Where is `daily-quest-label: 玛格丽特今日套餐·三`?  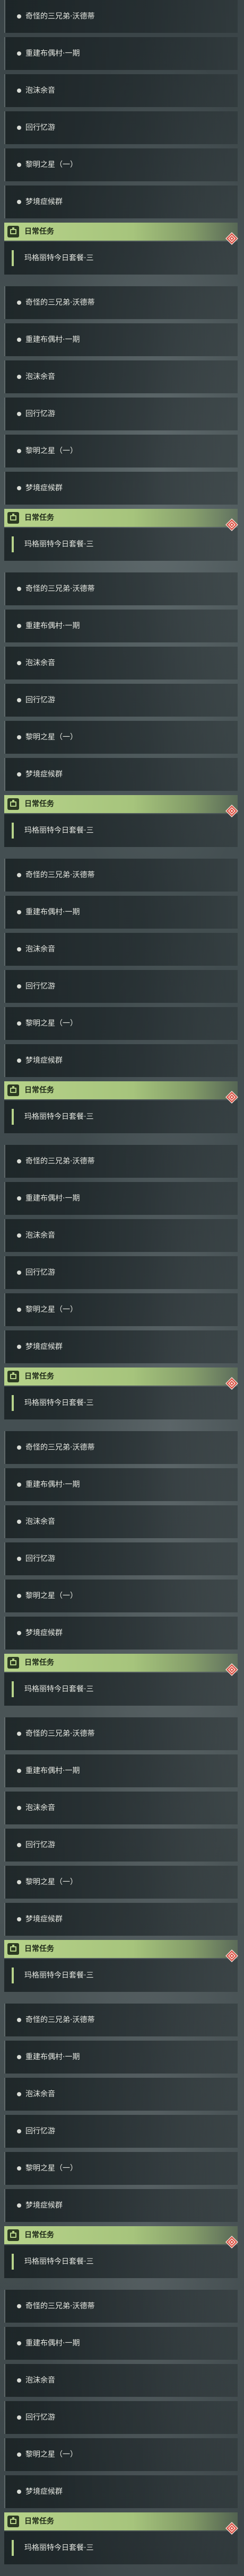 daily-quest-label: 玛格丽特今日套餐·三 is located at coordinates (59, 1403).